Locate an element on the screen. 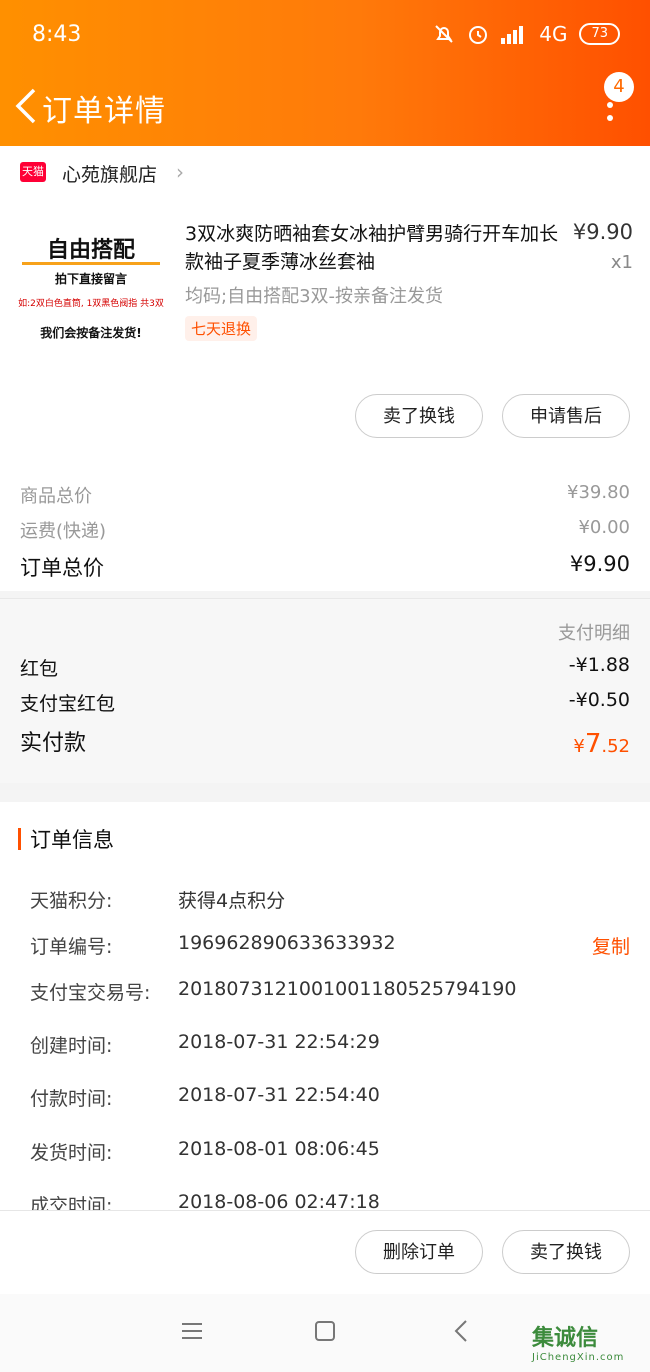  alipay-redpack-value: -¥0.50 is located at coordinates (599, 700).